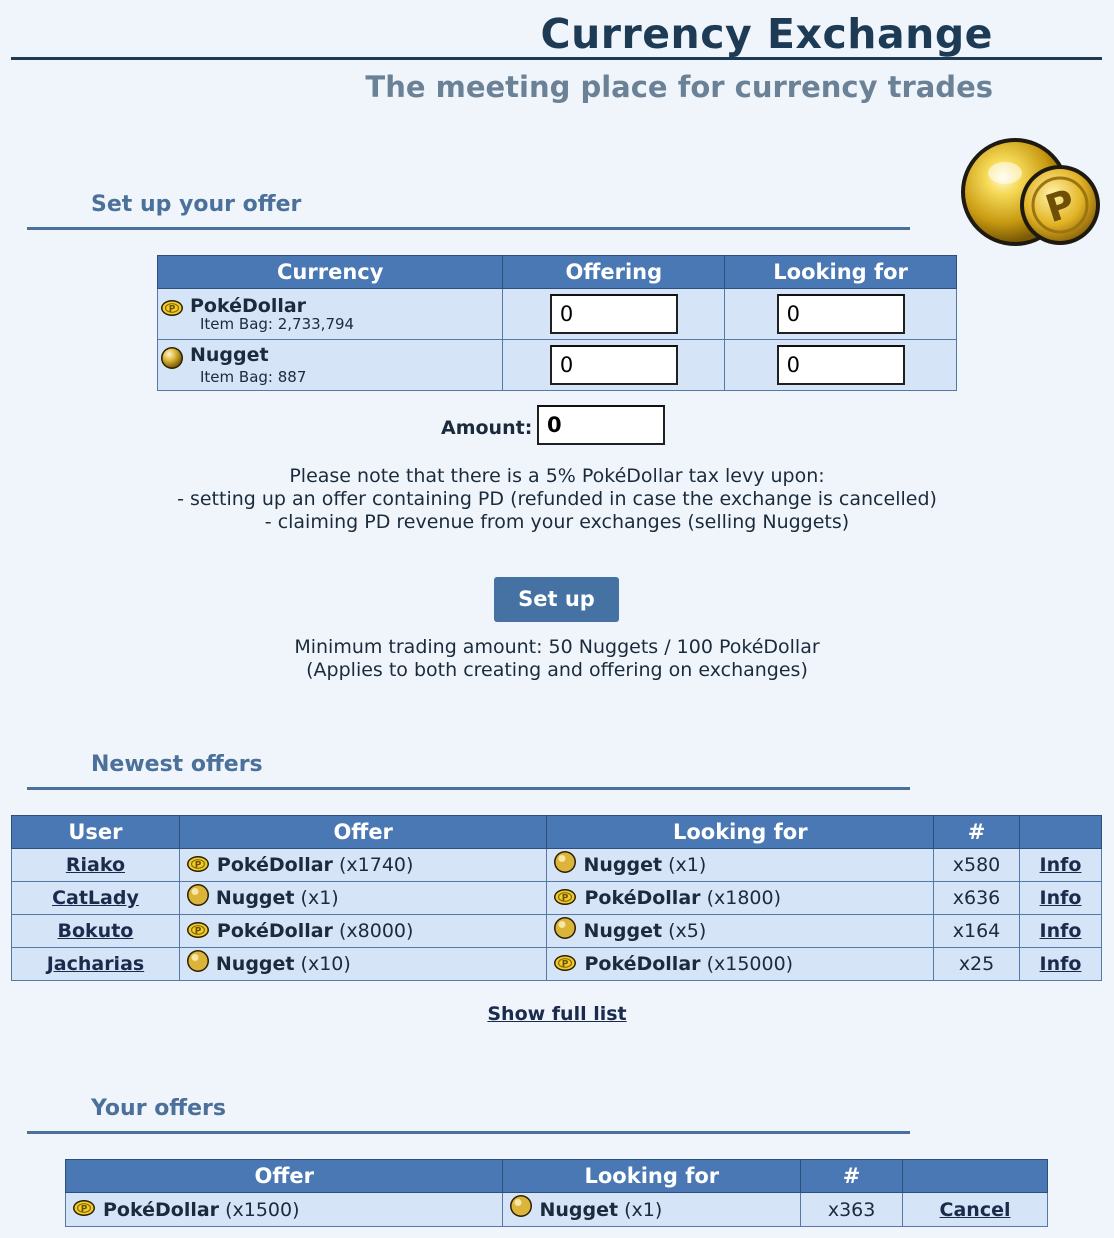 This screenshot has width=1114, height=1238. What do you see at coordinates (976, 898) in the screenshot?
I see `offer-count: x636` at bounding box center [976, 898].